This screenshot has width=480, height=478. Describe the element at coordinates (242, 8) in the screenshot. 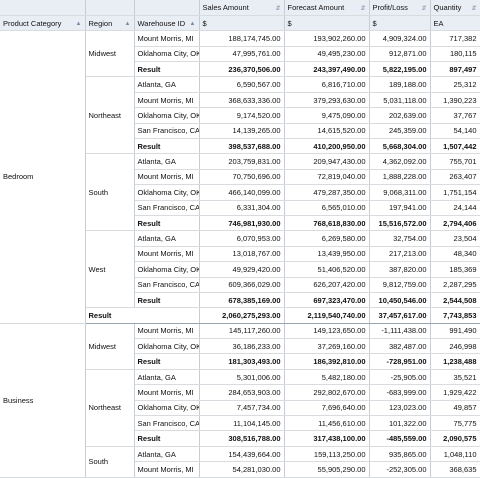

I see `header-sales-amount: Sales Amount ⇵` at that location.